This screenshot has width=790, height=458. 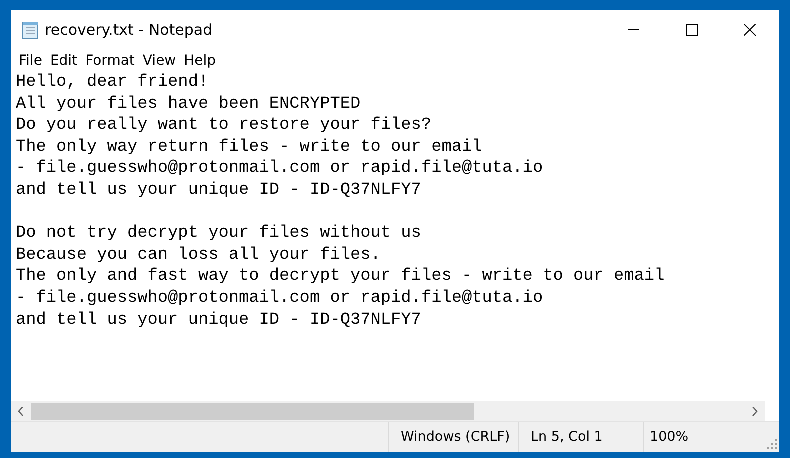 What do you see at coordinates (64, 61) in the screenshot?
I see `menu-item: Edit` at bounding box center [64, 61].